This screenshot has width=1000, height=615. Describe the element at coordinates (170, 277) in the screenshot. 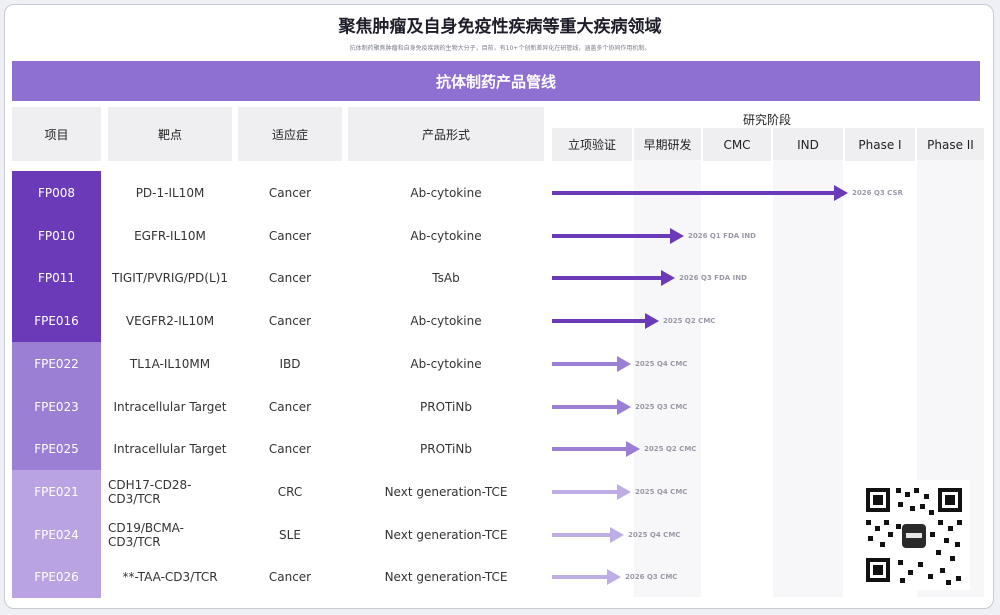

I see `row-target: TIGIT/PVRIG/PD(L)1` at that location.